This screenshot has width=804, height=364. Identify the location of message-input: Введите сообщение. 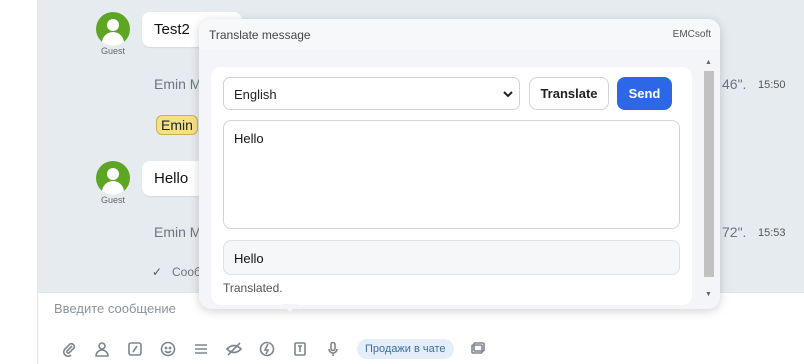
(115, 308).